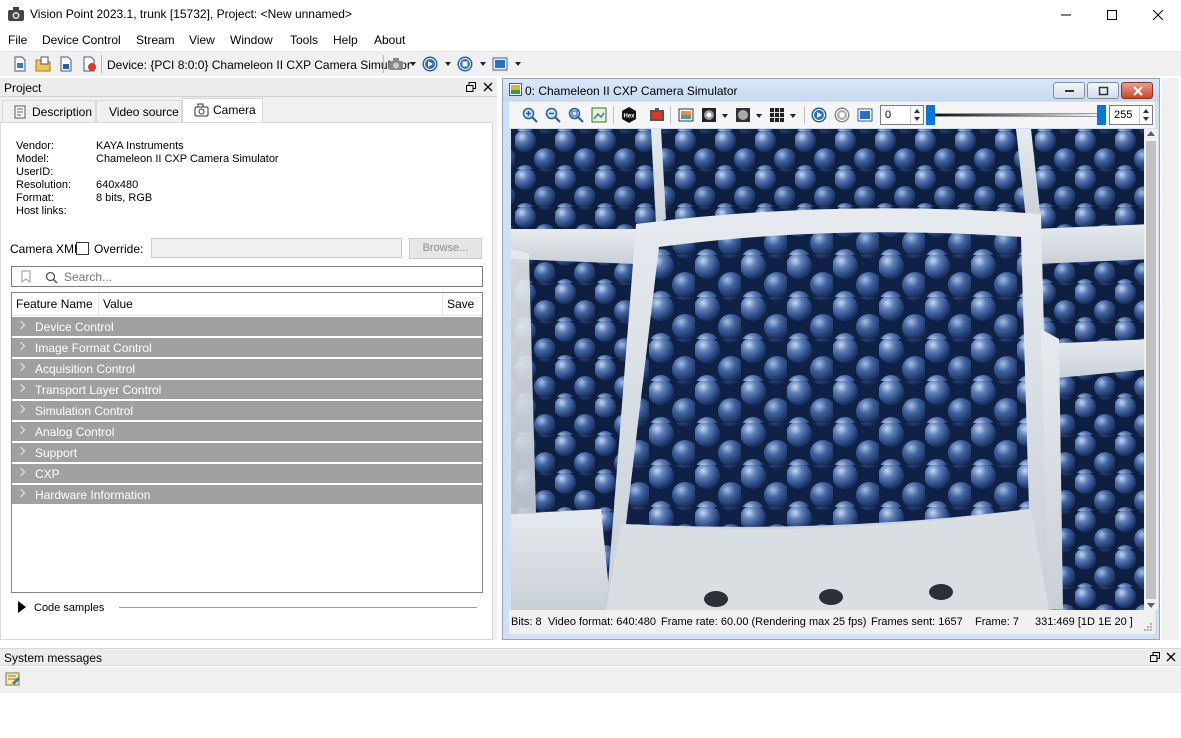 The height and width of the screenshot is (738, 1181). What do you see at coordinates (54, 304) in the screenshot?
I see `col-feature-name: Feature Name` at bounding box center [54, 304].